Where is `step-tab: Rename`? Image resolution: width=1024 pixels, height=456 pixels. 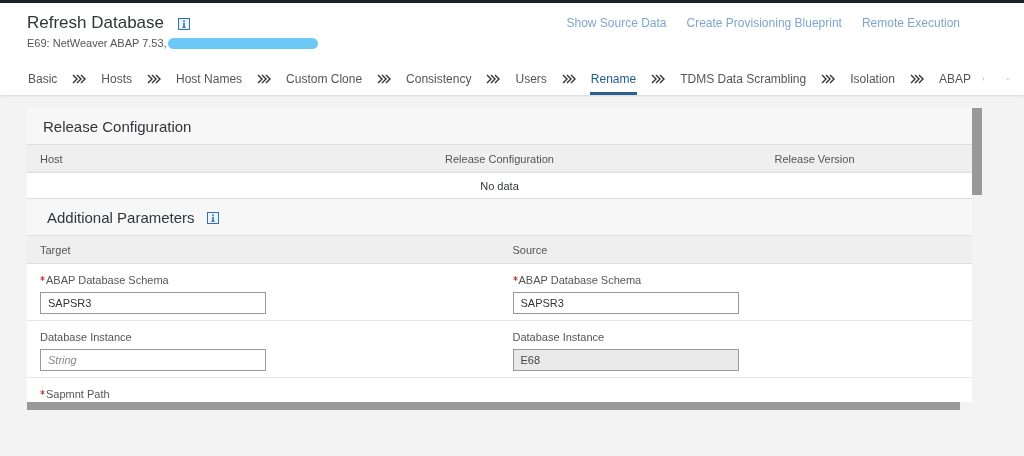 step-tab: Rename is located at coordinates (613, 82).